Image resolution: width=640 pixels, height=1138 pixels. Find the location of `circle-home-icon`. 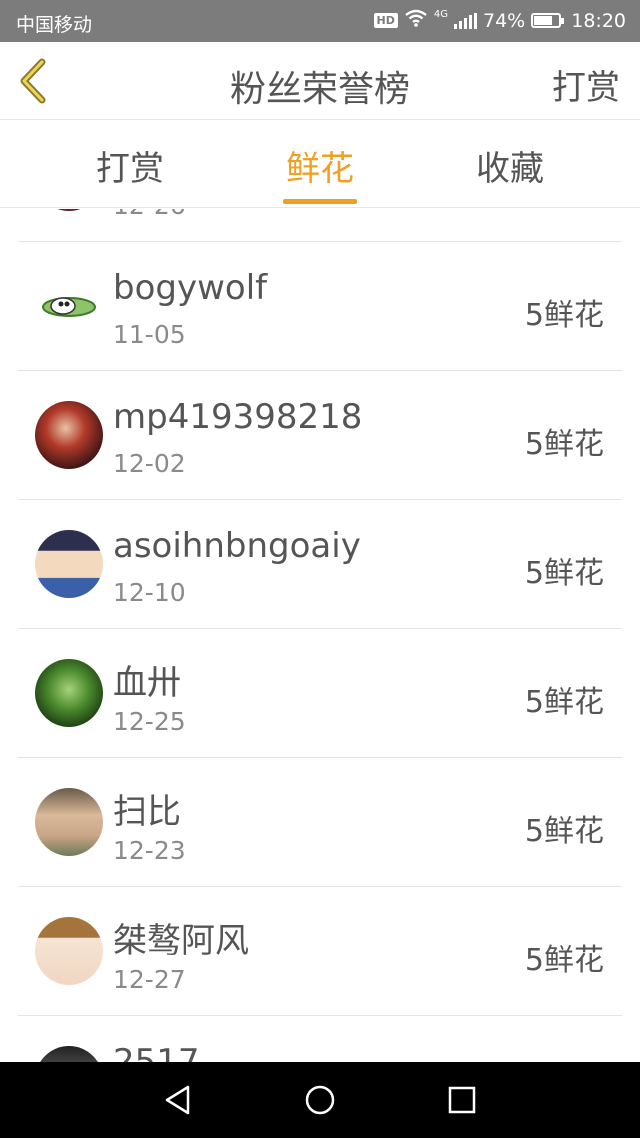

circle-home-icon is located at coordinates (320, 1100).